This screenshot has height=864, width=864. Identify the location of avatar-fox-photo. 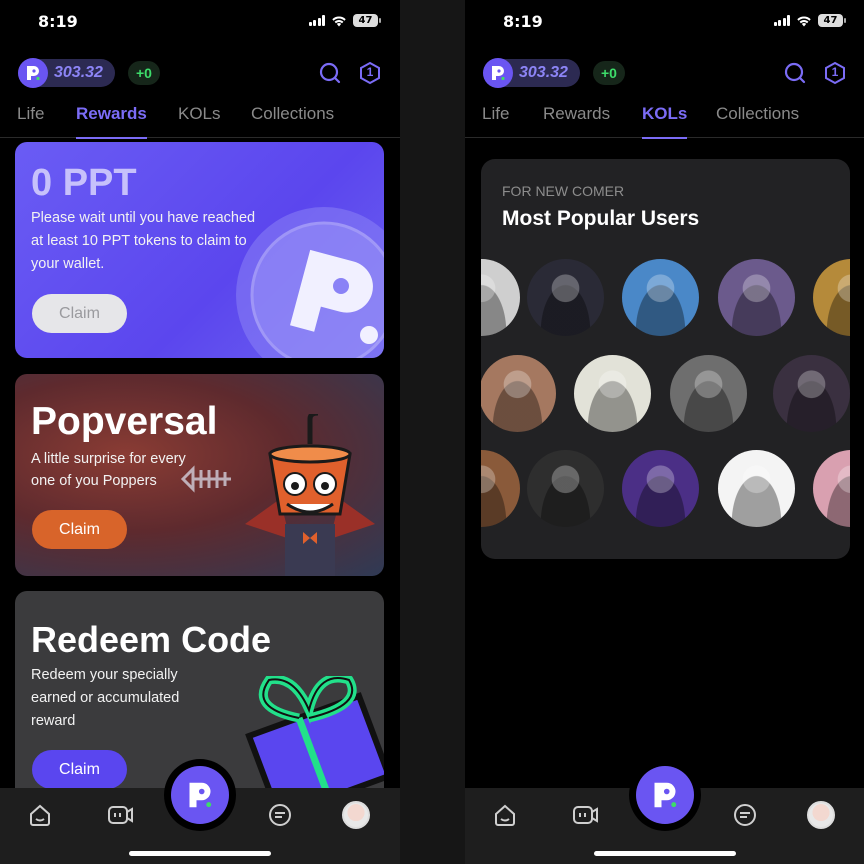
(500, 488).